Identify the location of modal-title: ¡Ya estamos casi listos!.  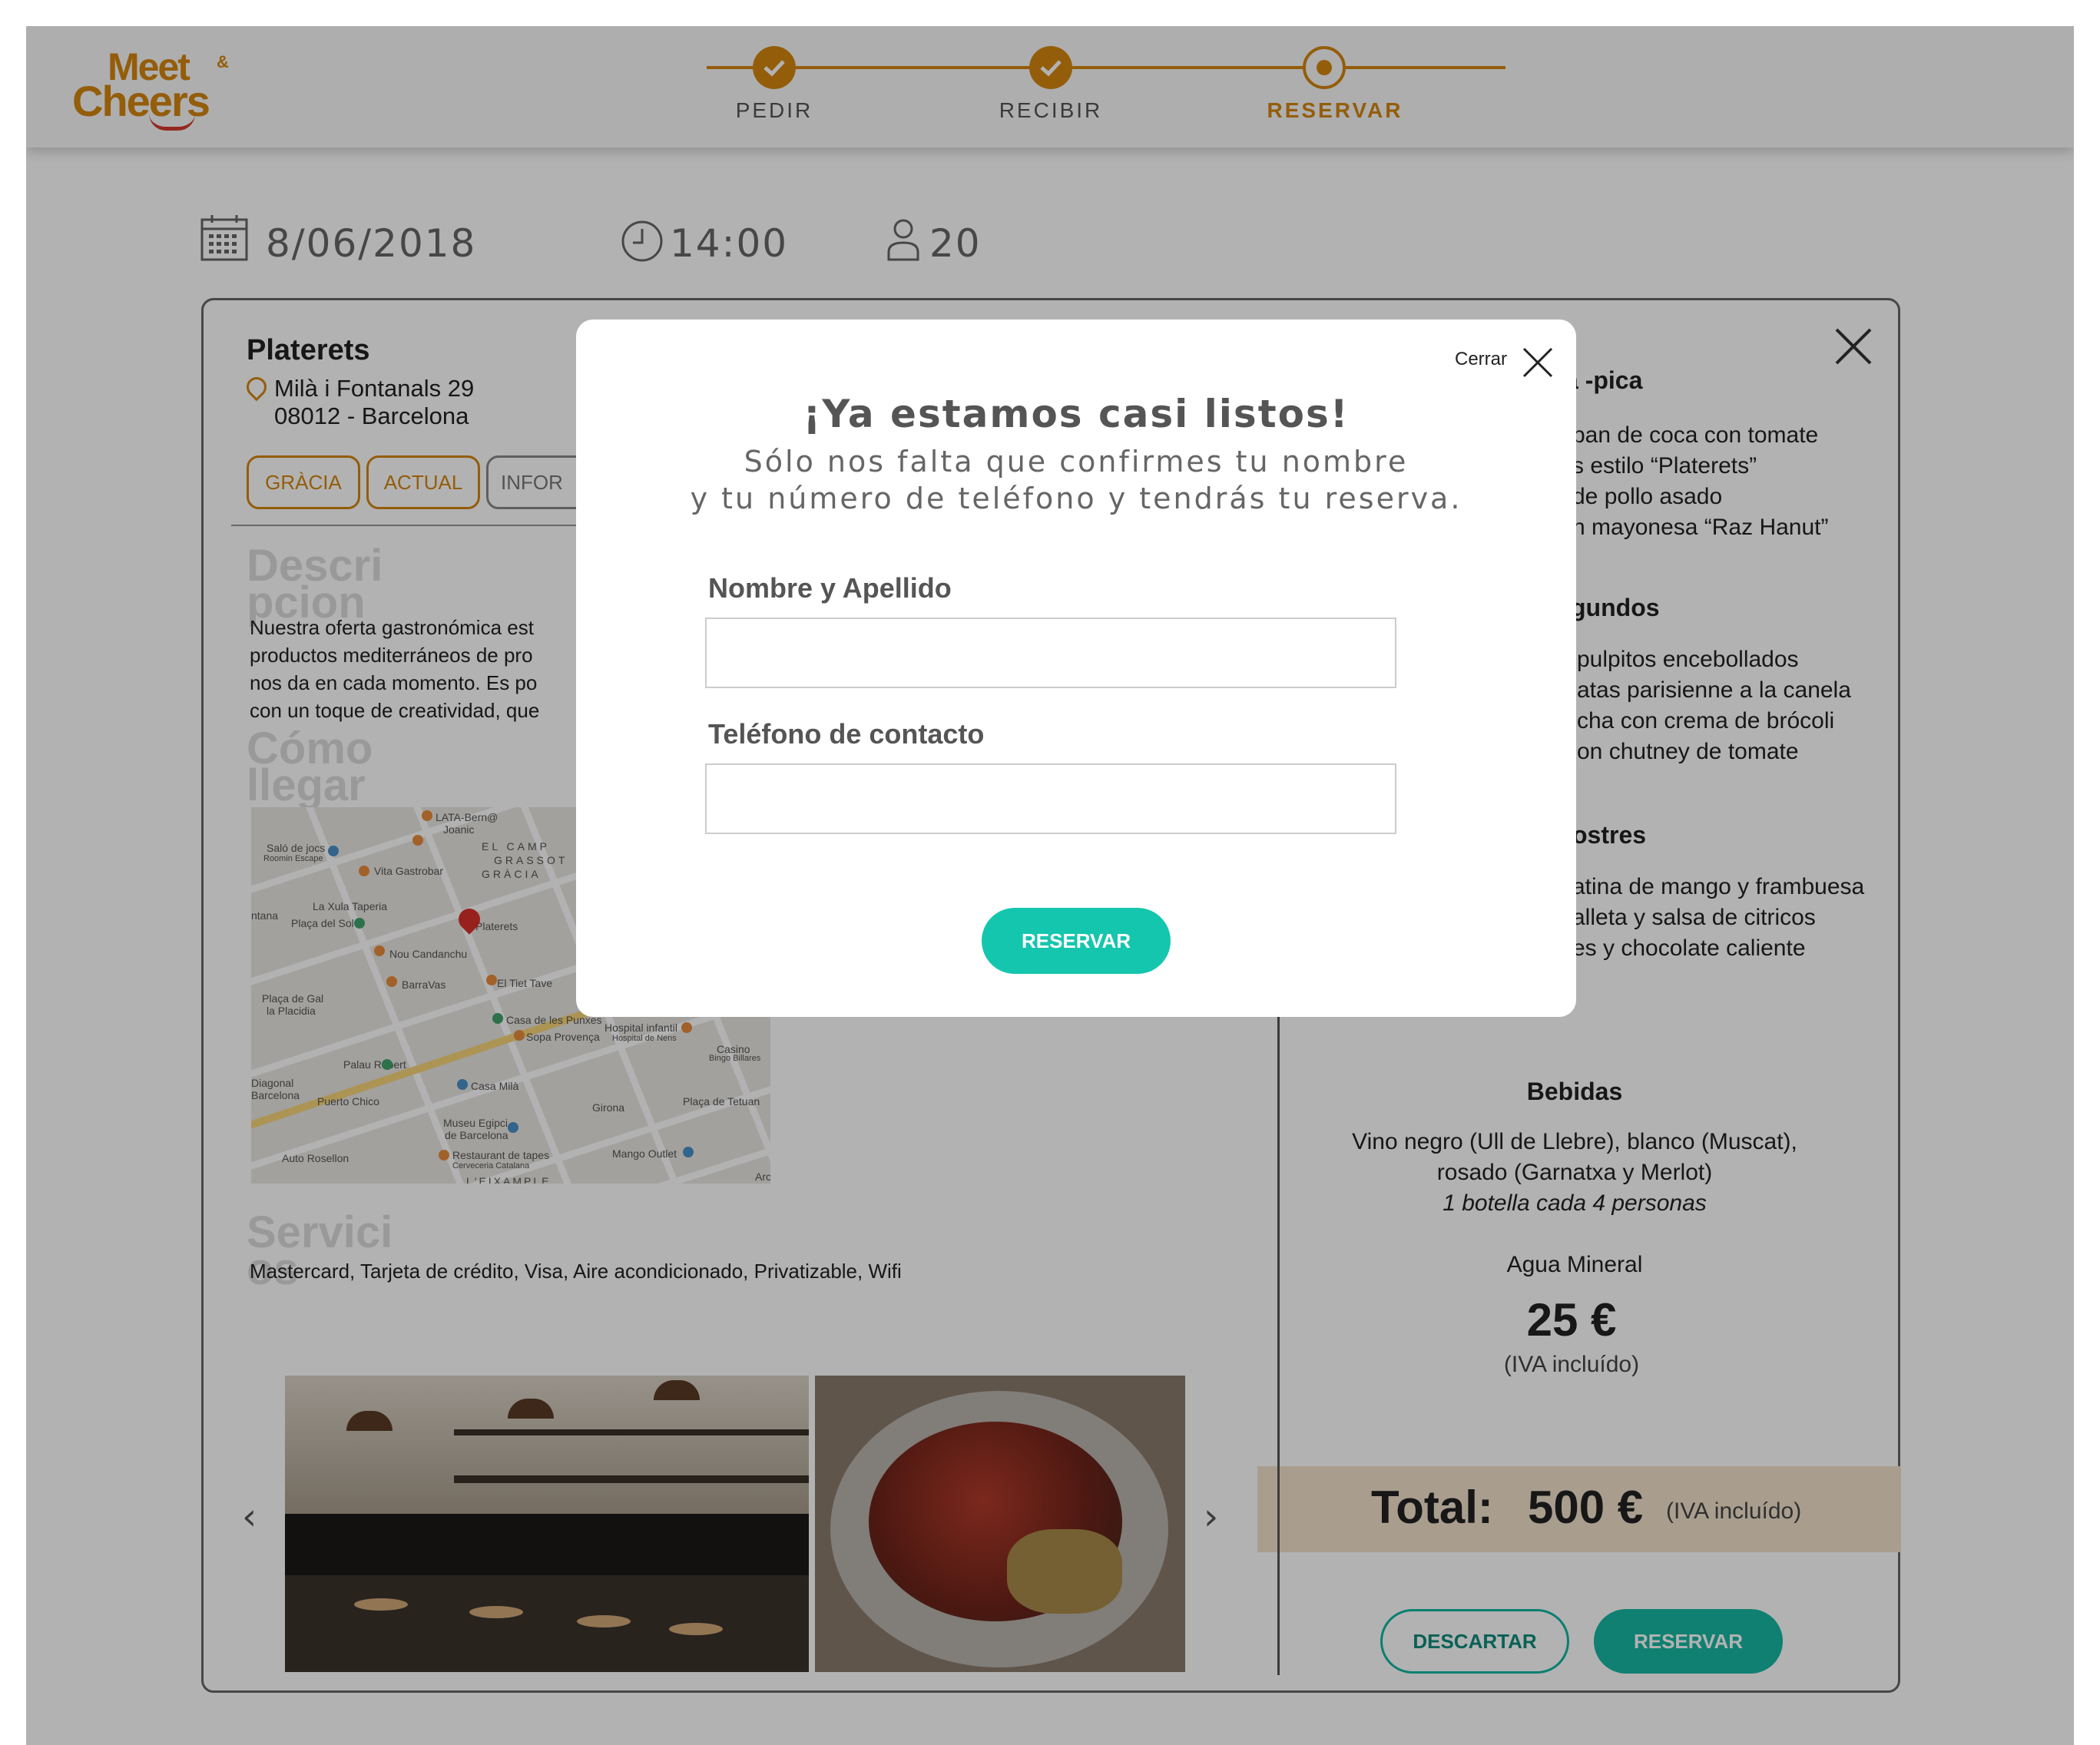
(1076, 414).